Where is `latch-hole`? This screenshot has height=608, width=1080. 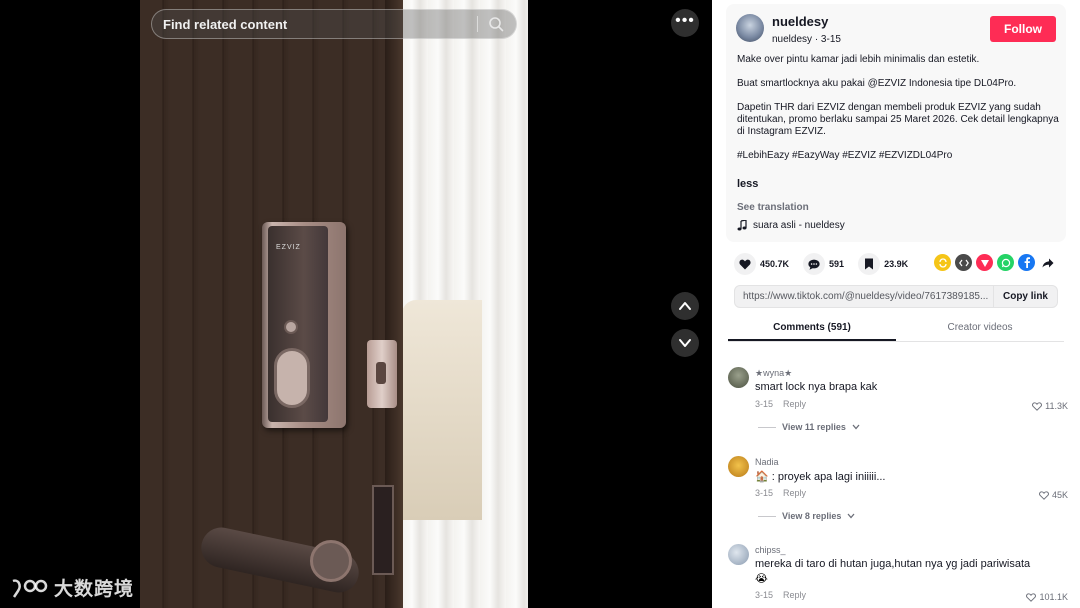 latch-hole is located at coordinates (381, 373).